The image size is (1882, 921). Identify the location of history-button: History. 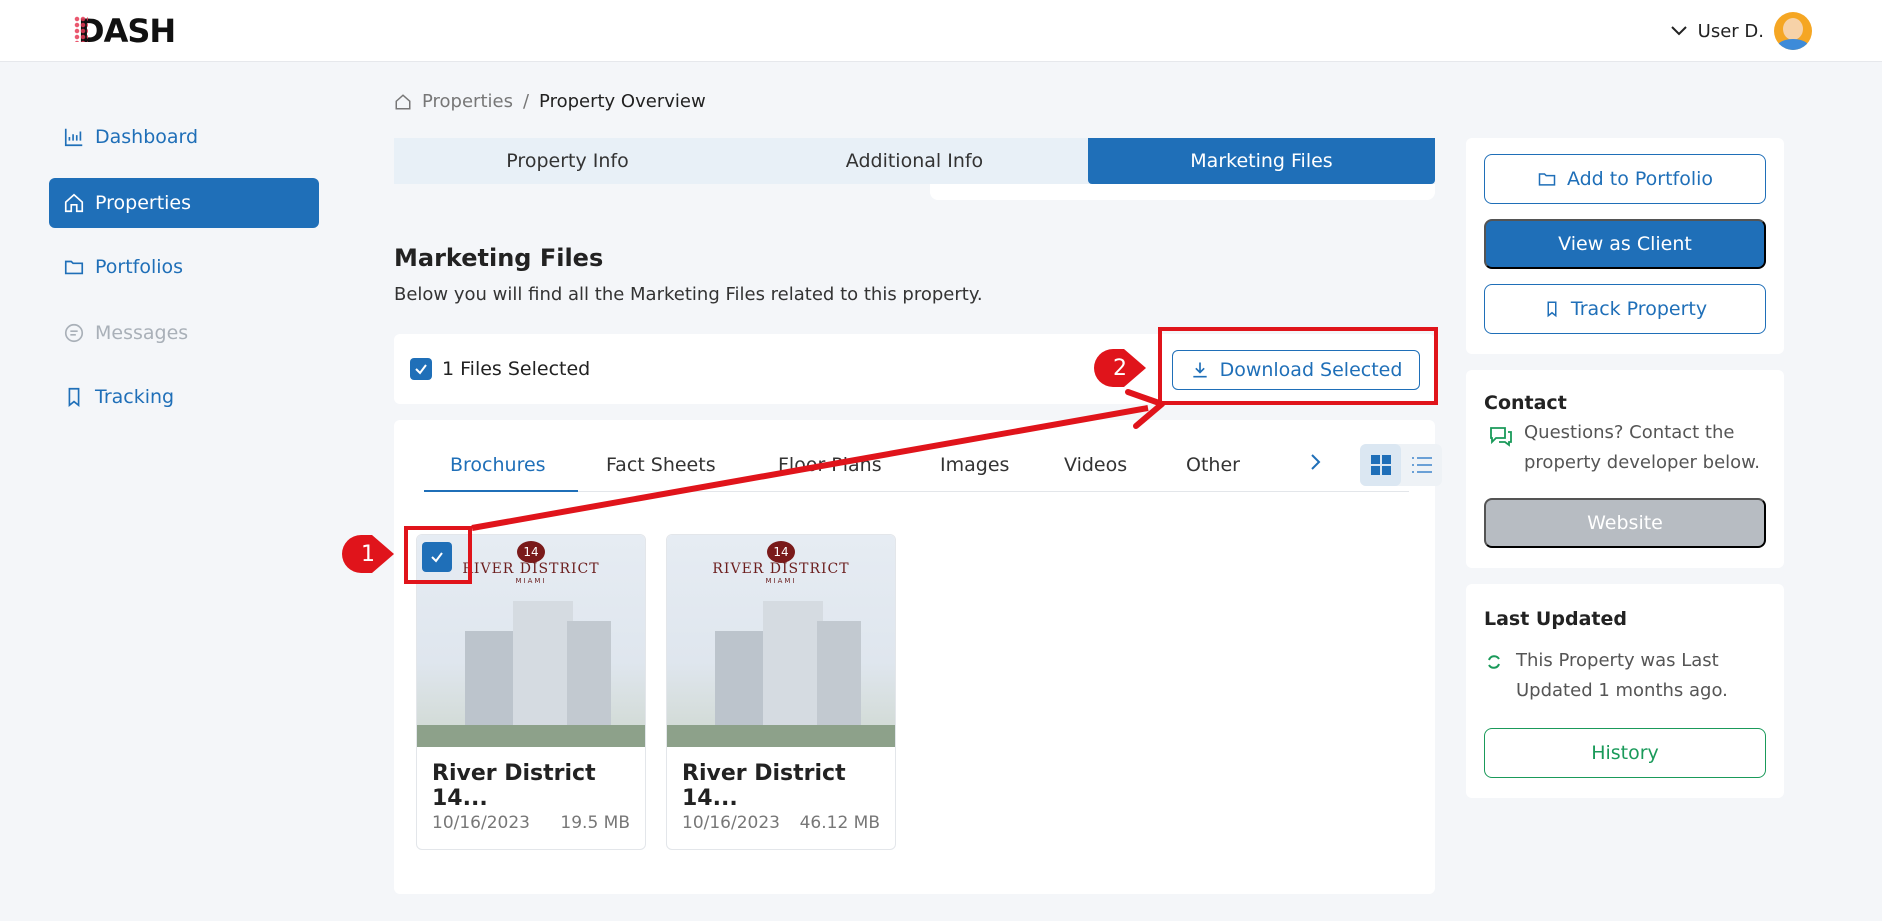
(1625, 753).